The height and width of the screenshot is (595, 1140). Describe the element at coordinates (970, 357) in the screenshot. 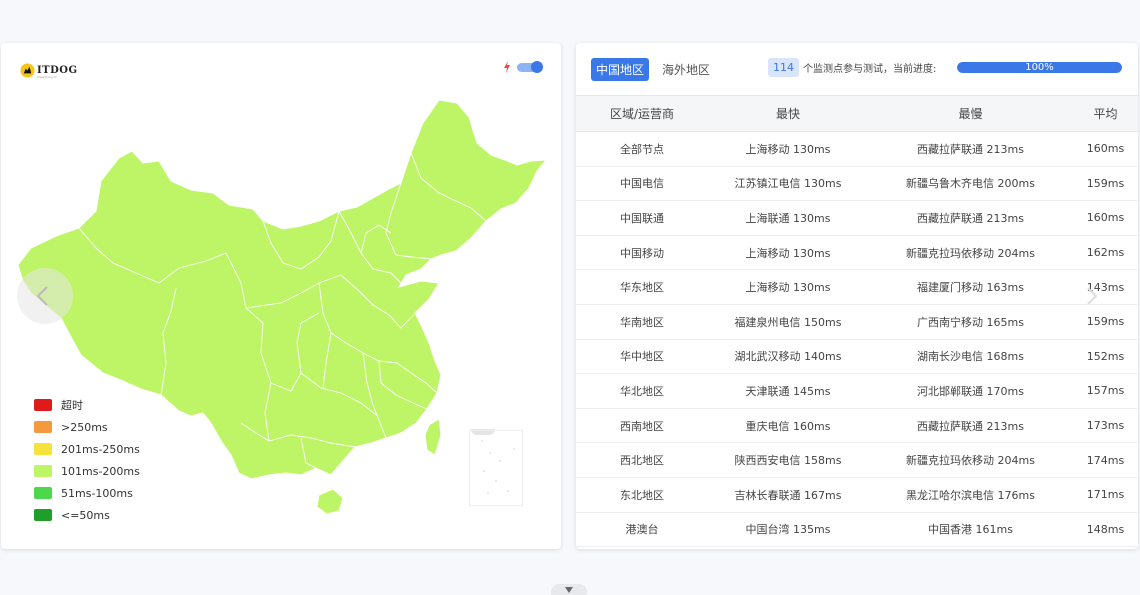

I see `cell-slowest: 湖南长沙电信 168ms` at that location.